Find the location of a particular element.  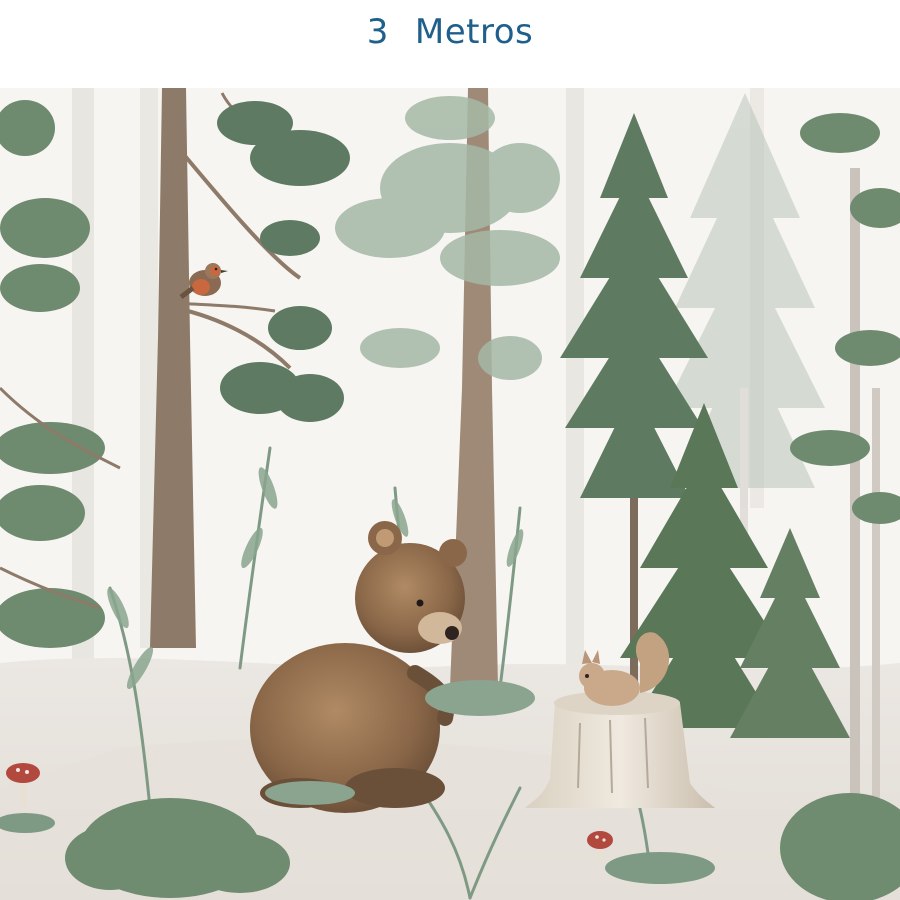

header: 3 Metros is located at coordinates (450, 44).